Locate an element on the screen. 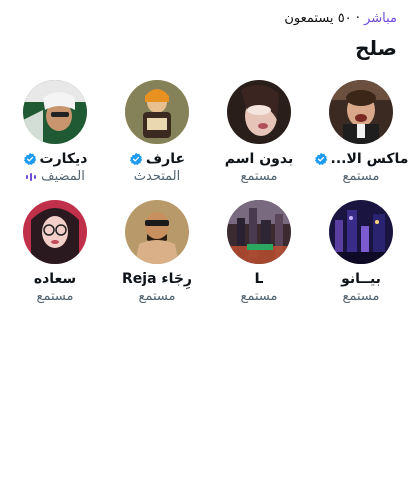 This screenshot has height=500, width=413. participant-role: المضيف is located at coordinates (63, 176).